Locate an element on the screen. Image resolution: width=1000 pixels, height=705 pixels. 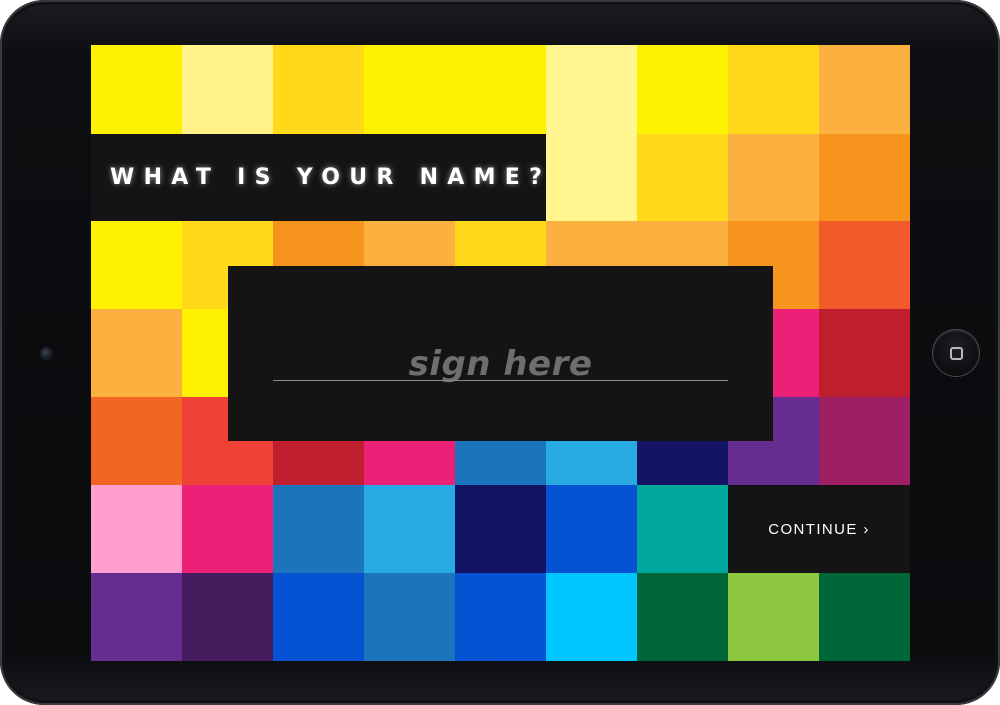
front-camera is located at coordinates (46, 353).